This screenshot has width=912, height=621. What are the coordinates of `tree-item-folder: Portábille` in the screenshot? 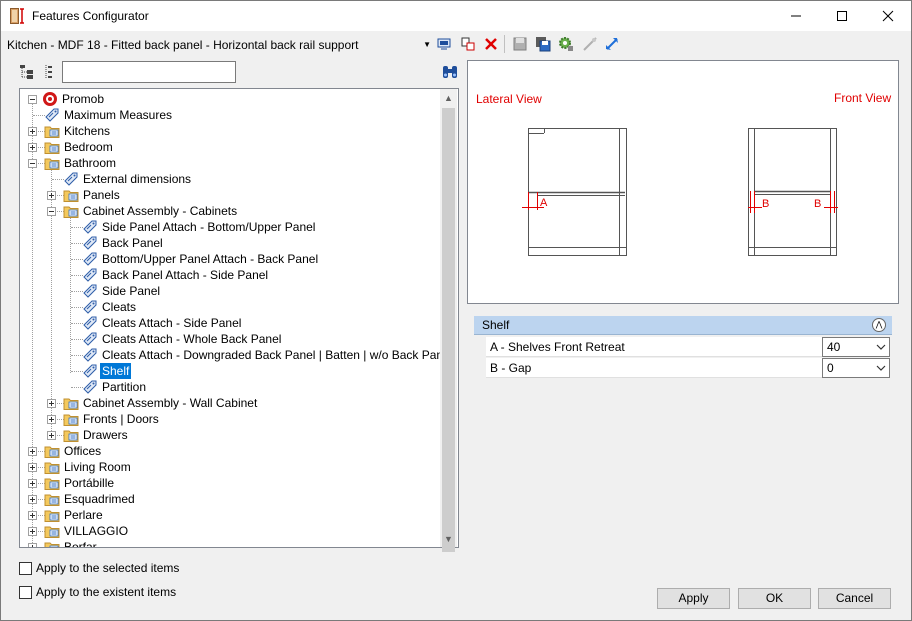 It's located at (235, 483).